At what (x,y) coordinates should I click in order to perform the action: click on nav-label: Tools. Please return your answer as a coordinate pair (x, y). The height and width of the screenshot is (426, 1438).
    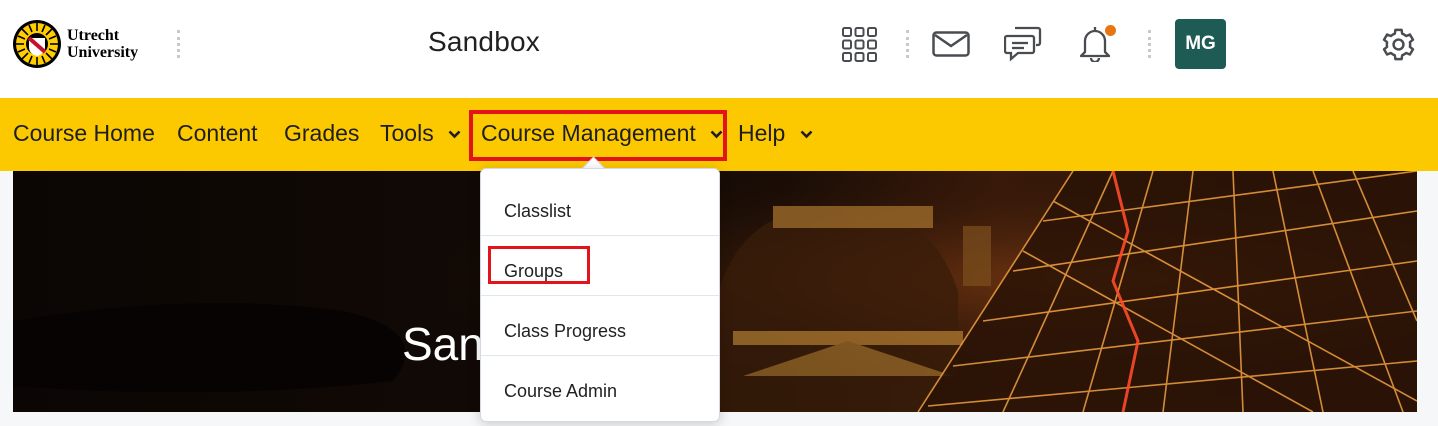
    Looking at the image, I should click on (407, 133).